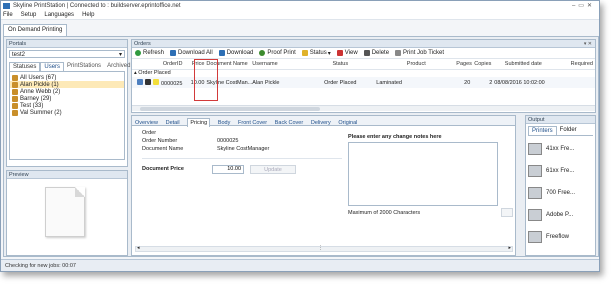  What do you see at coordinates (340, 82) in the screenshot?
I see `status-cell: Order Placed` at bounding box center [340, 82].